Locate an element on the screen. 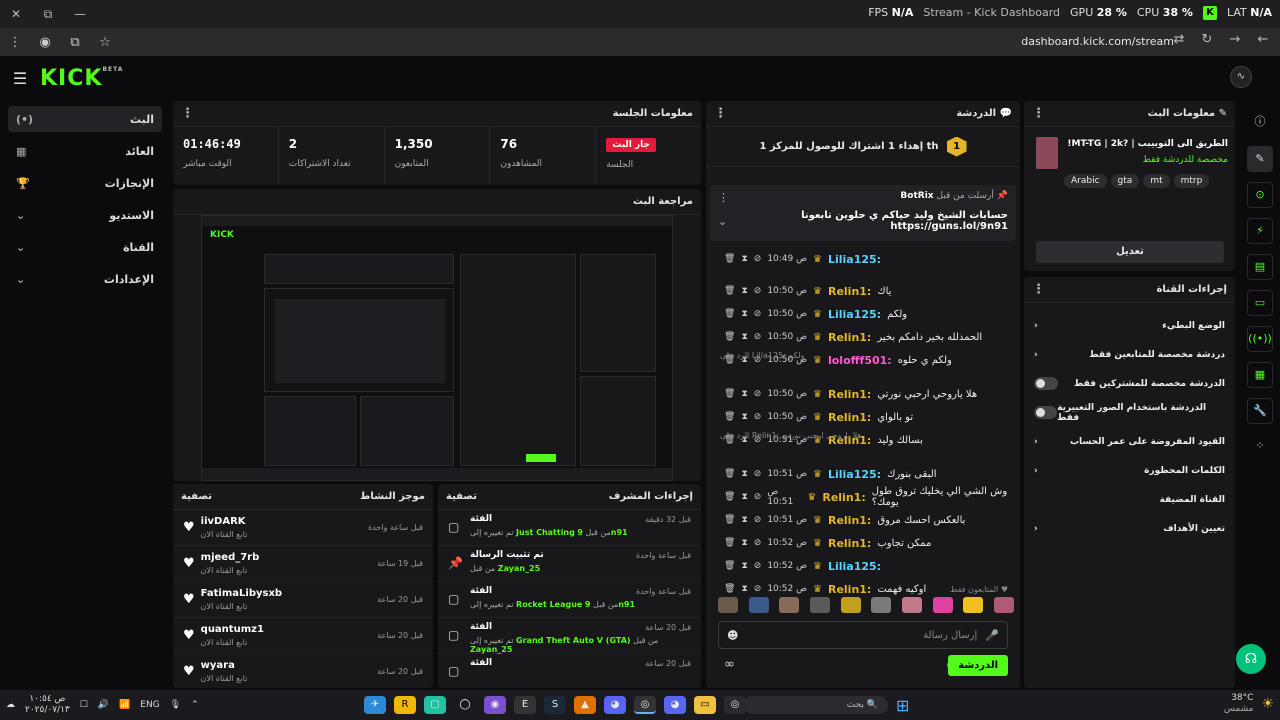 This screenshot has width=1280, height=720. notification-icon: ☐ is located at coordinates (84, 705).